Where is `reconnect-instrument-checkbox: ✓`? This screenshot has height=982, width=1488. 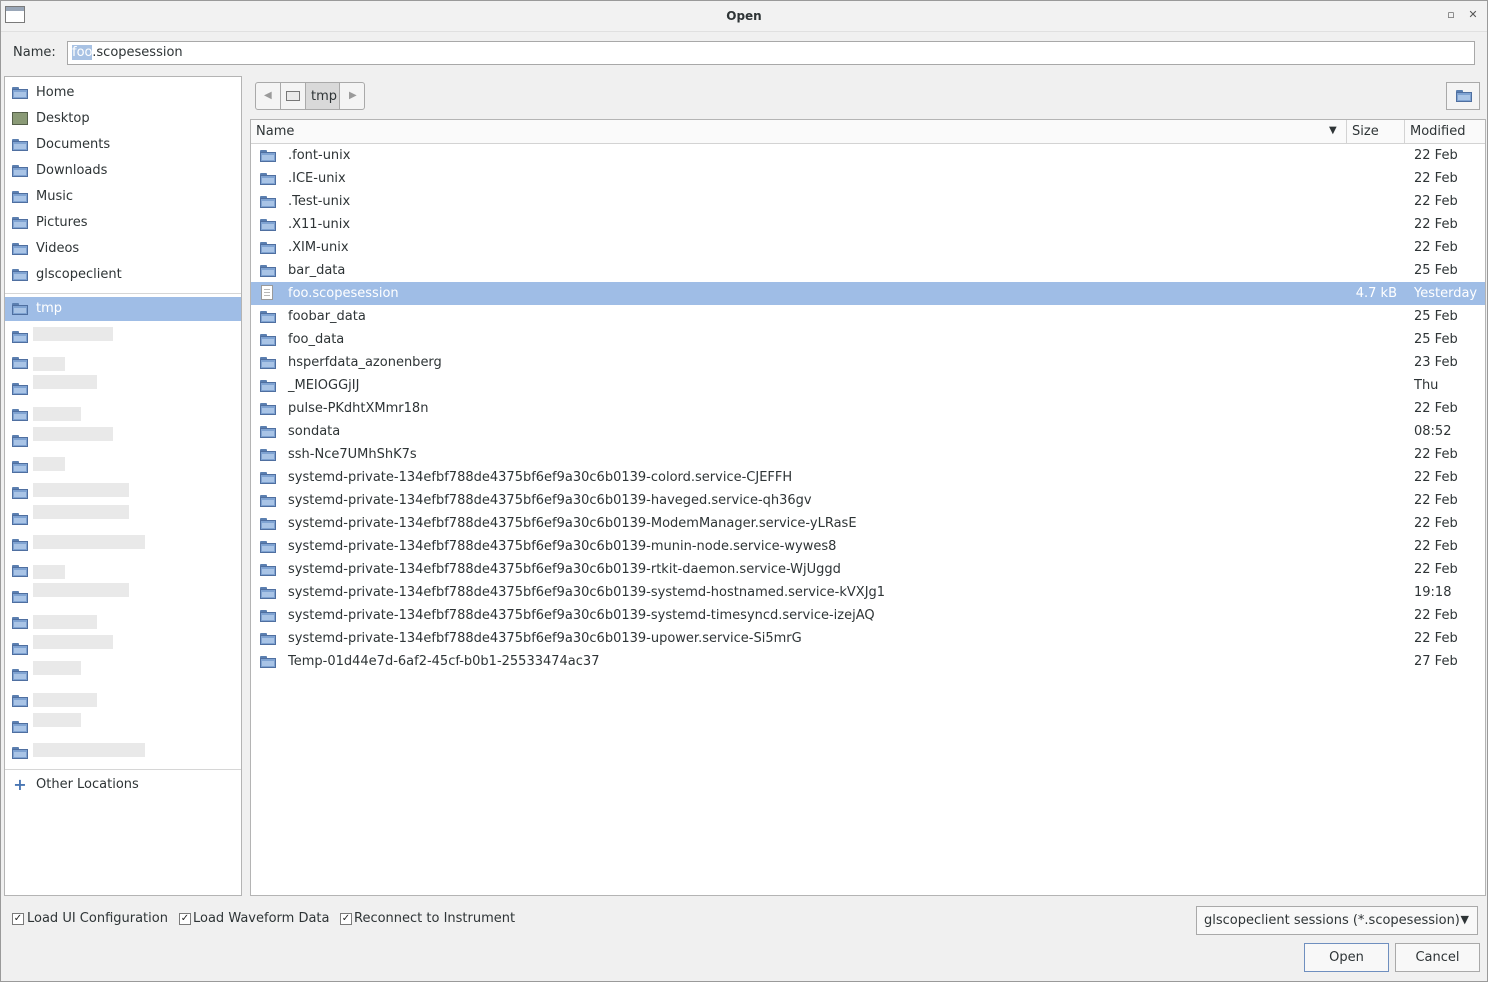
reconnect-instrument-checkbox: ✓ is located at coordinates (346, 919).